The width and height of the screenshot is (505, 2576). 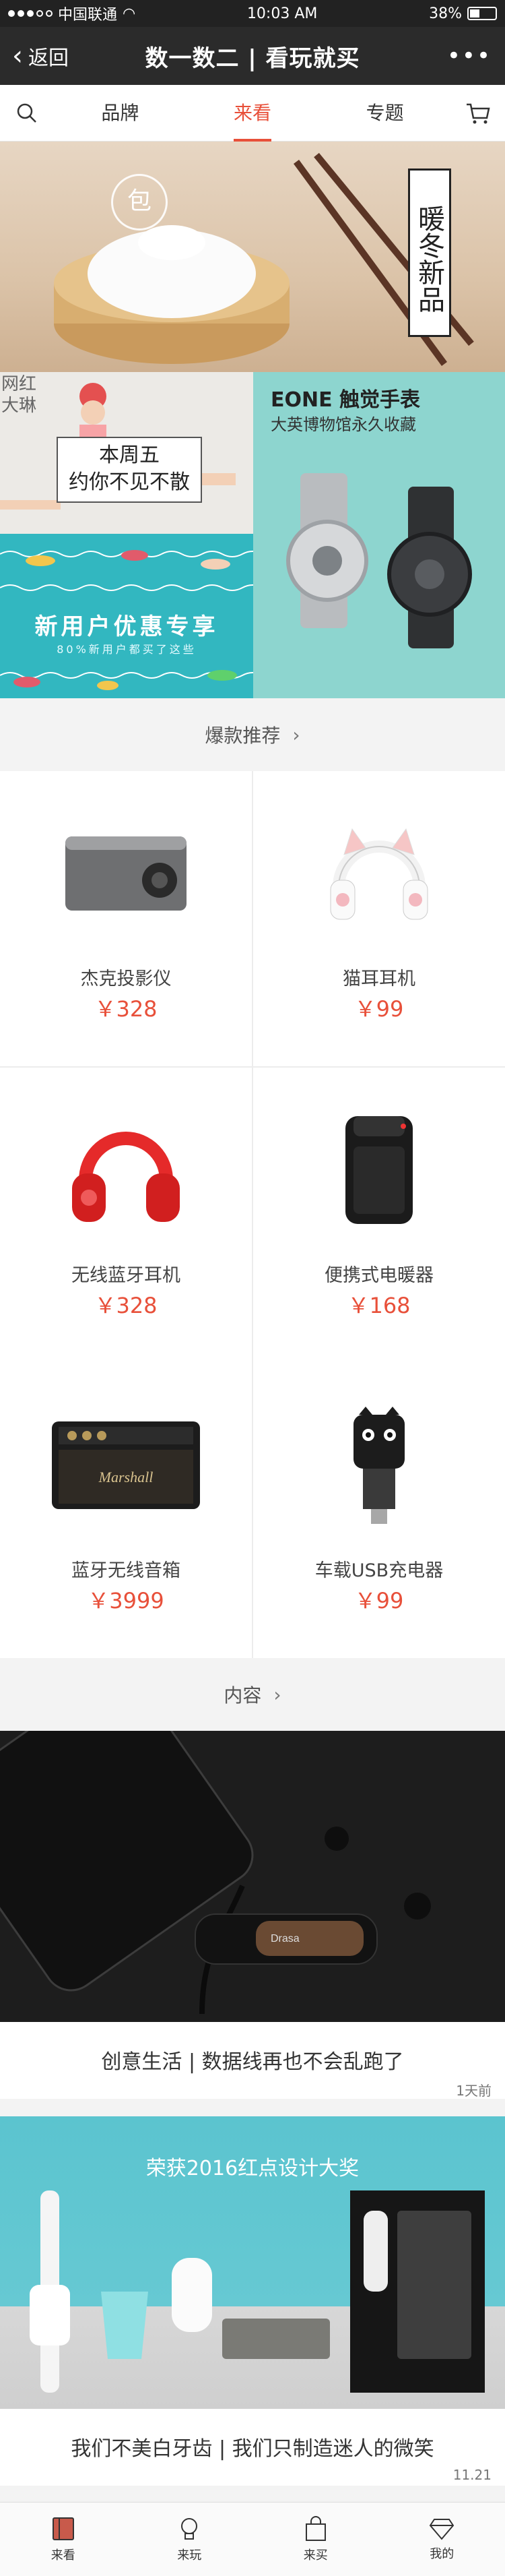 I want to click on projector-icon, so click(x=126, y=873).